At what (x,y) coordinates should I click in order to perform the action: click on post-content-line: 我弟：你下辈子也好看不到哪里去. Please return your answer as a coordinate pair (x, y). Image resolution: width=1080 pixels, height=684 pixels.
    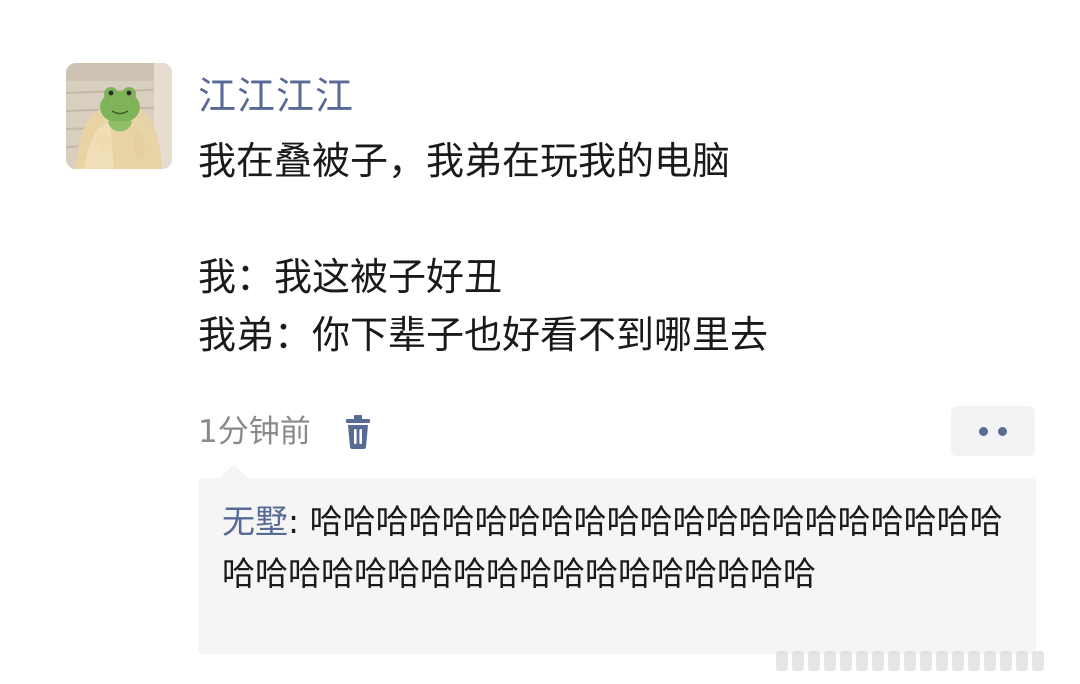
    Looking at the image, I should click on (483, 335).